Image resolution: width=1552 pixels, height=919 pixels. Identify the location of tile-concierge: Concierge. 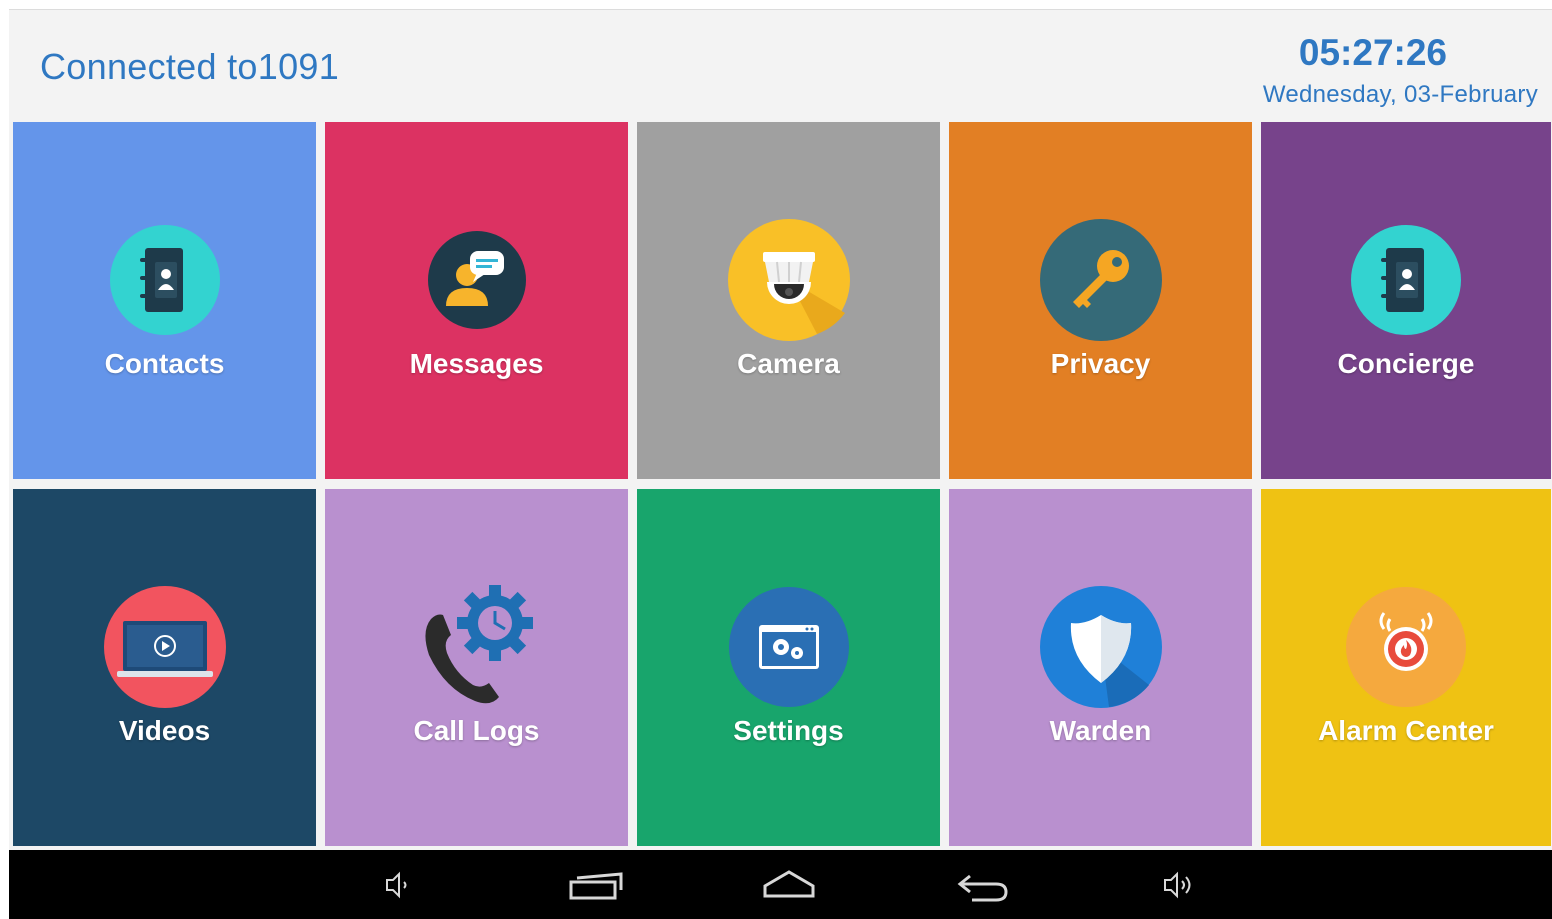
(1406, 300).